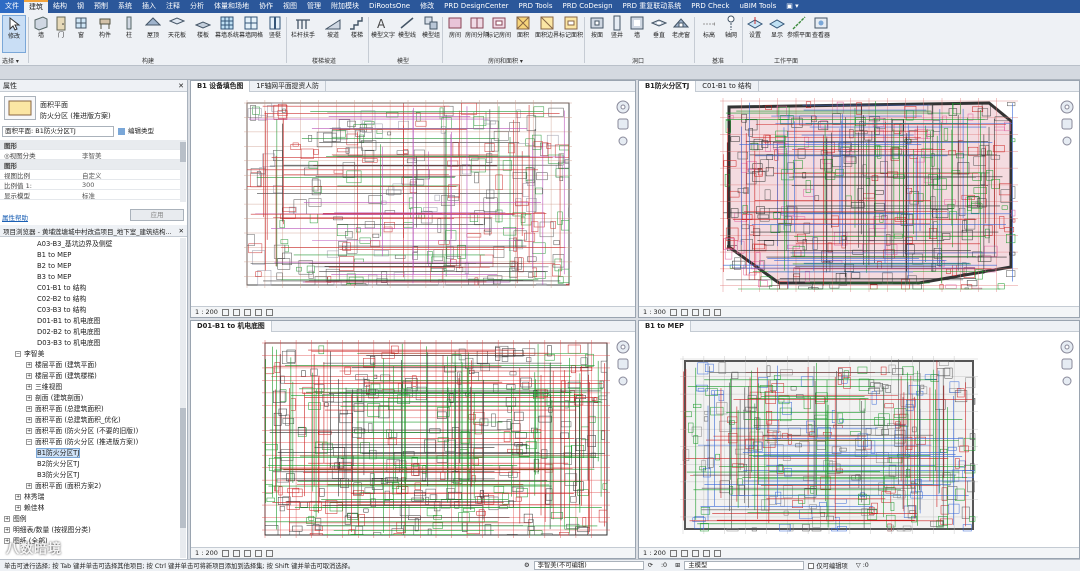  I want to click on mullion-button: 竖梃, so click(275, 27).